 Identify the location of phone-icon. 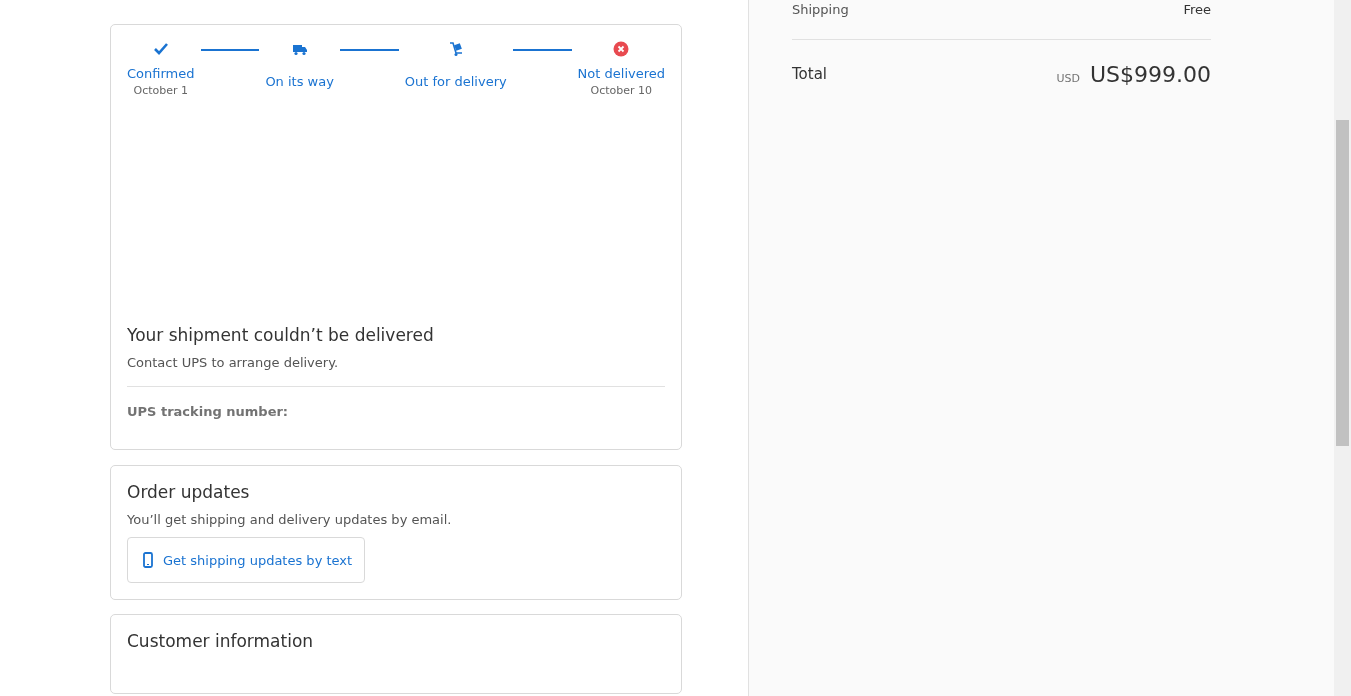
(148, 560).